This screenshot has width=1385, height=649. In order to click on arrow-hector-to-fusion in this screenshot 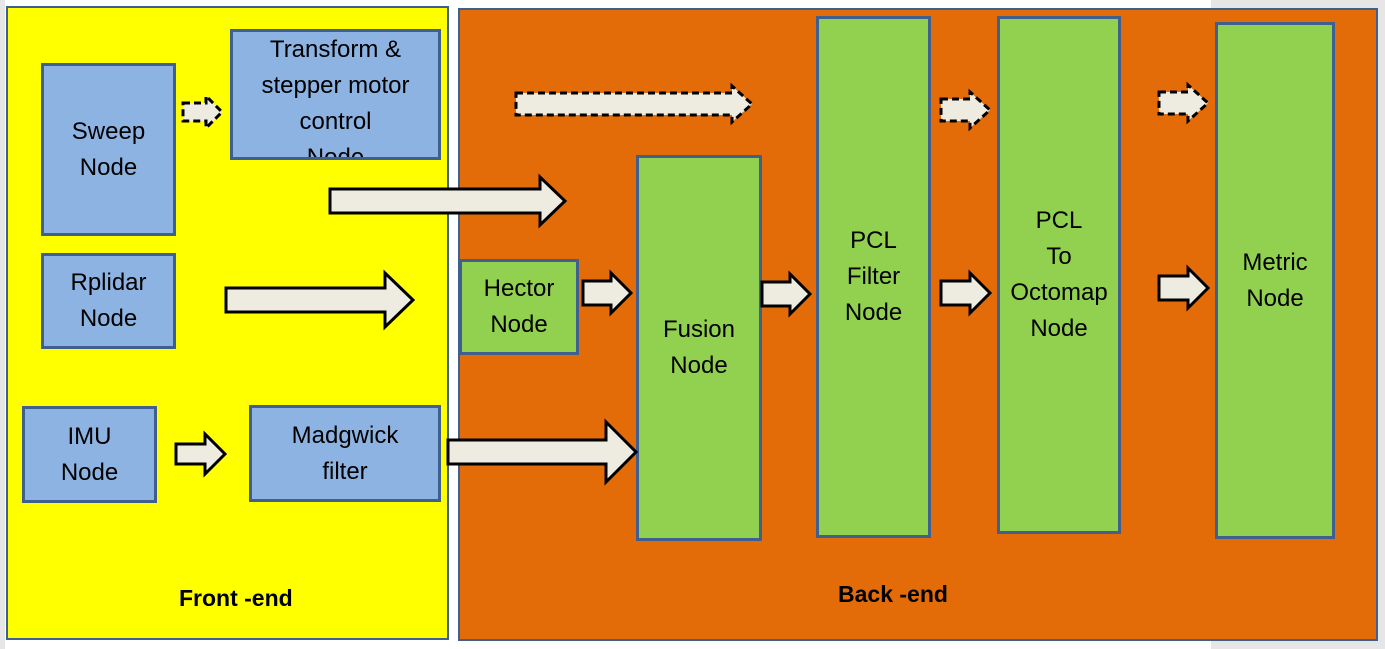, I will do `click(607, 293)`.